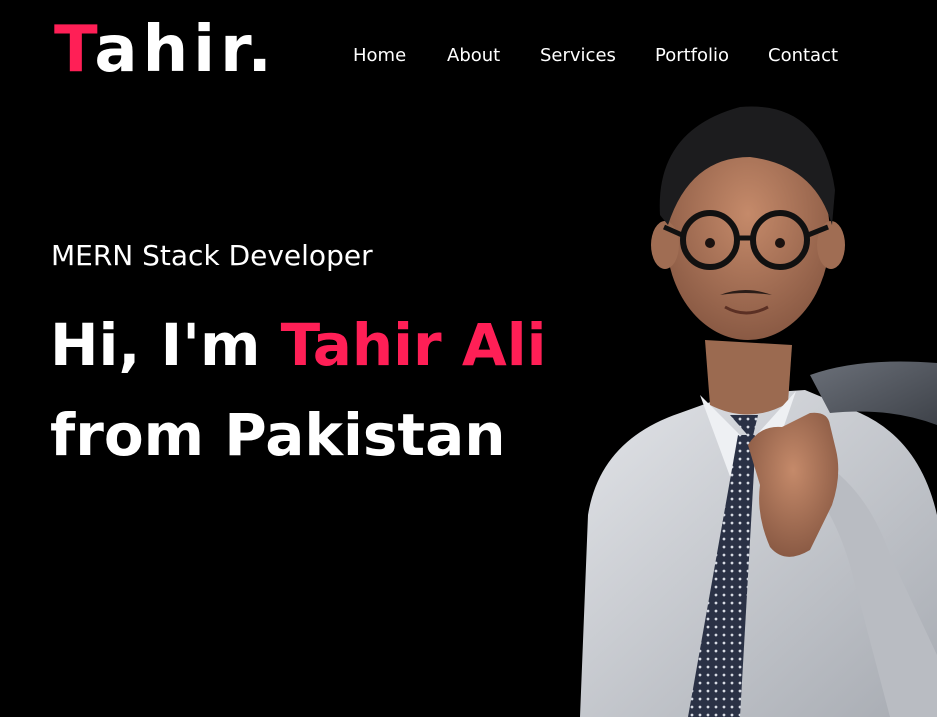 This screenshot has height=717, width=937. I want to click on nav-link-portfolio: Portfolio, so click(692, 56).